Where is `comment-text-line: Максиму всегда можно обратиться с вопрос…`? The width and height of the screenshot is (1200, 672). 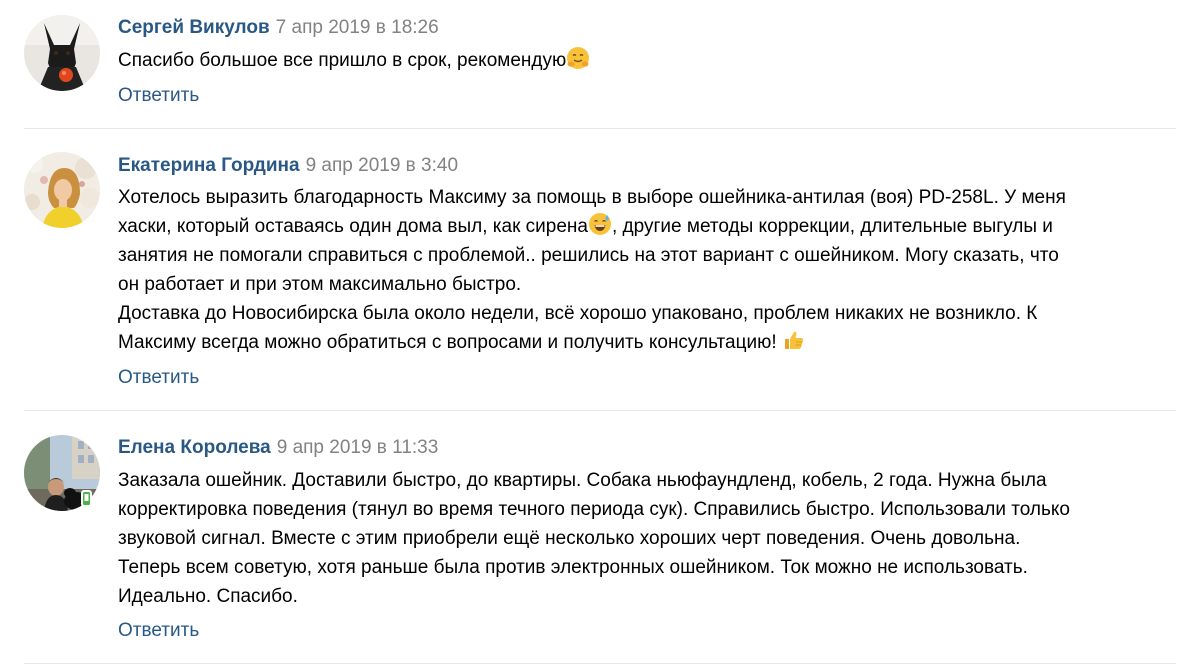 comment-text-line: Максиму всегда можно обратиться с вопрос… is located at coordinates (648, 342).